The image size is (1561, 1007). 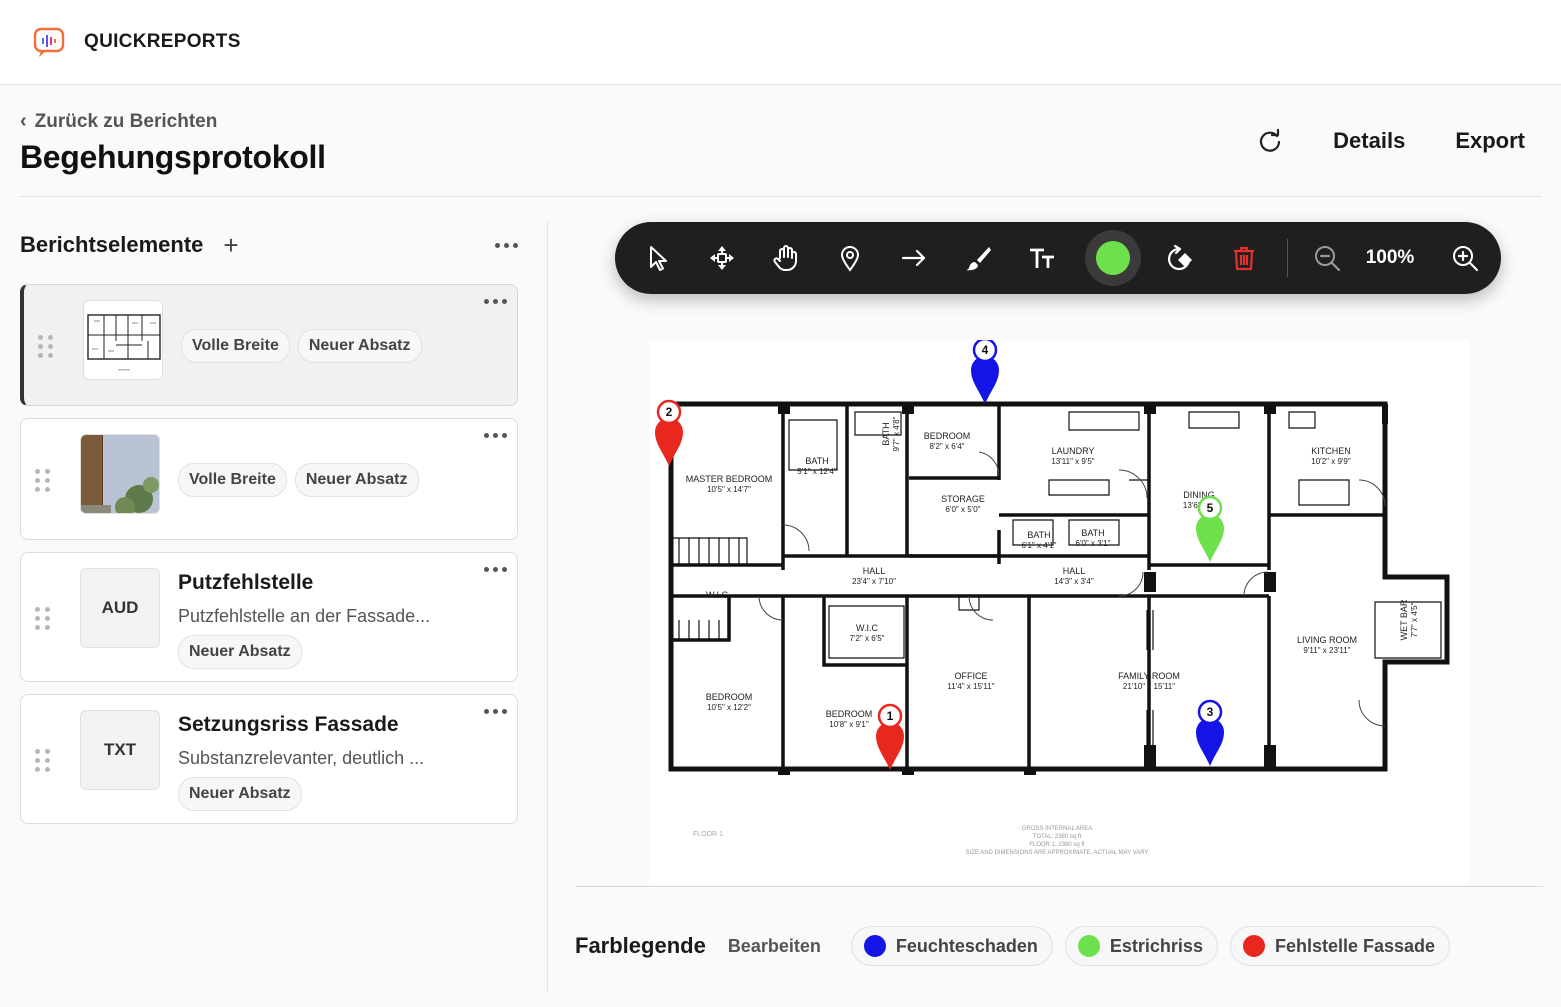 I want to click on audio-type-badge: AUD, so click(x=120, y=608).